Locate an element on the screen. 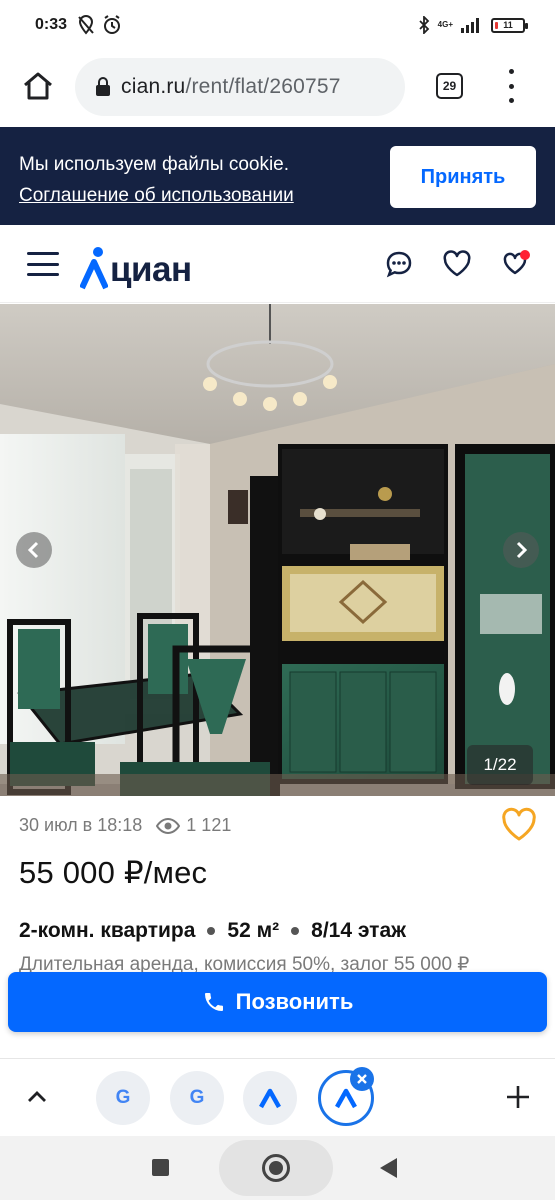 The image size is (555, 1200). logo-text: циан is located at coordinates (151, 269).